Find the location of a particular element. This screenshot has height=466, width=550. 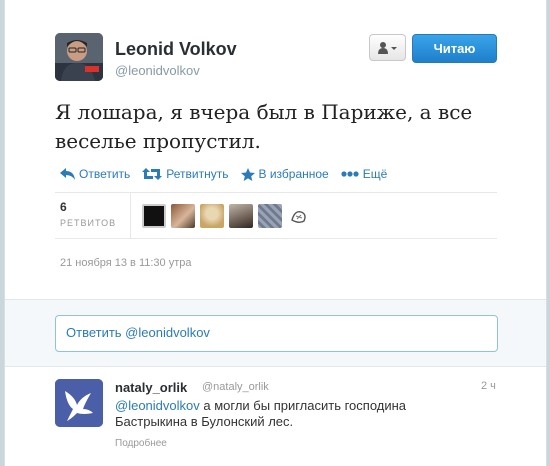

tweet-timestamp: 21 ноября 13 в 11:30 утра is located at coordinates (125, 263).